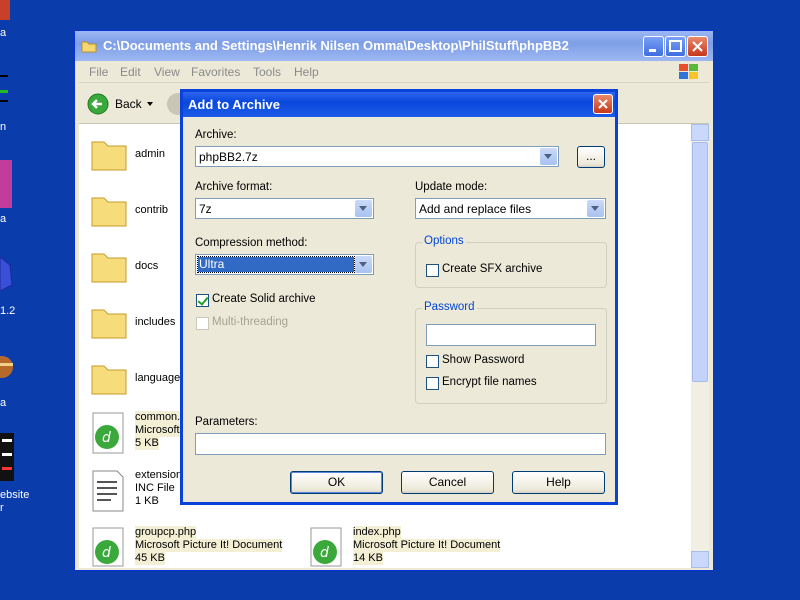  I want to click on list-item: d common. Microsoft 5 KB, so click(135, 435).